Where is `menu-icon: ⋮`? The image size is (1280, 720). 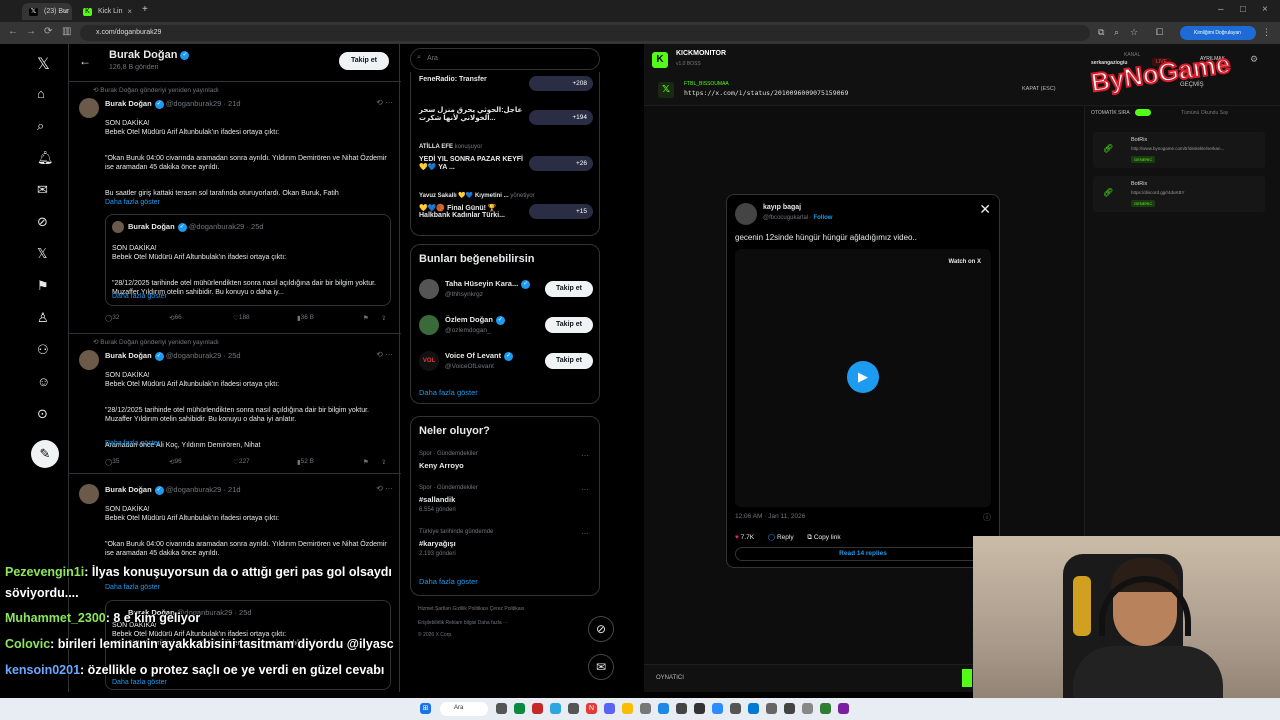 menu-icon: ⋮ is located at coordinates (1266, 32).